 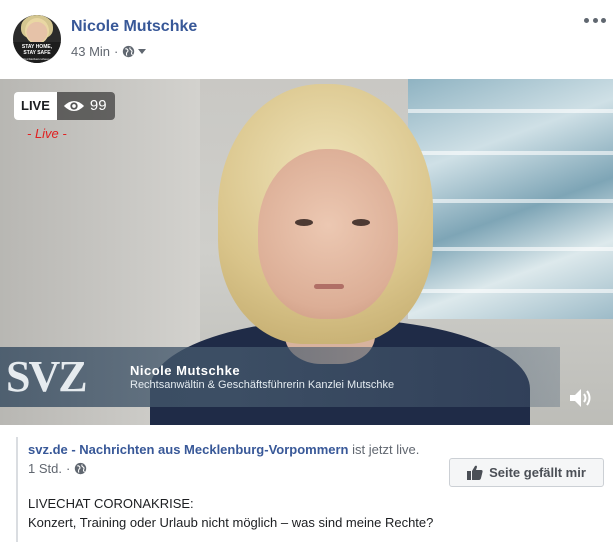 What do you see at coordinates (47, 376) in the screenshot?
I see `svz-logo: SVZ` at bounding box center [47, 376].